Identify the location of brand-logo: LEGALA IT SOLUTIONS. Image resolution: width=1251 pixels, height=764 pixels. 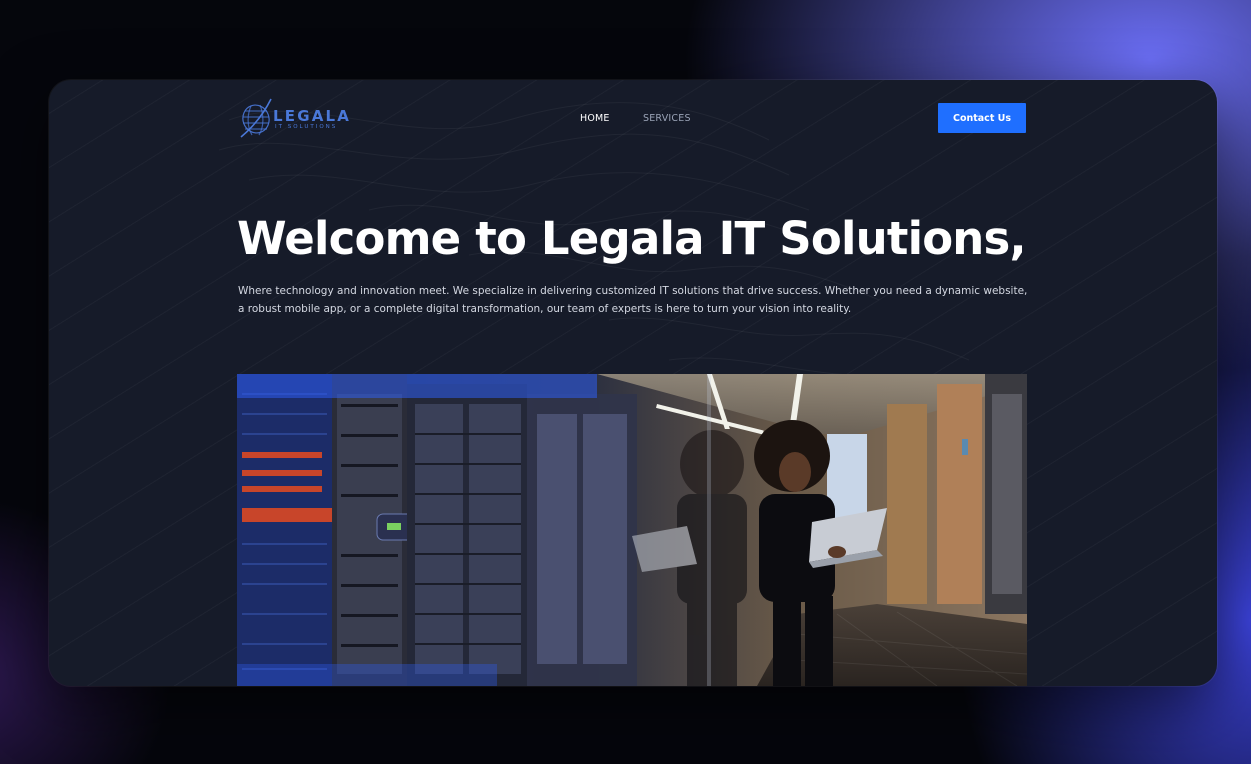
(294, 118).